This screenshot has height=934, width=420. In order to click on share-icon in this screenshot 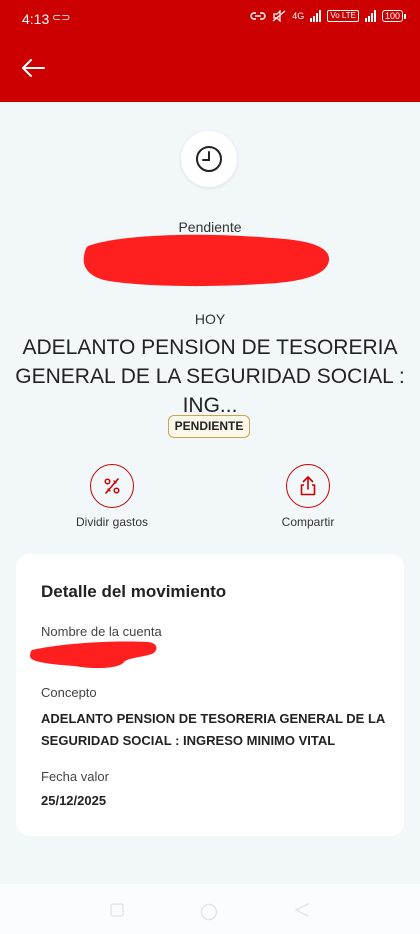, I will do `click(308, 486)`.